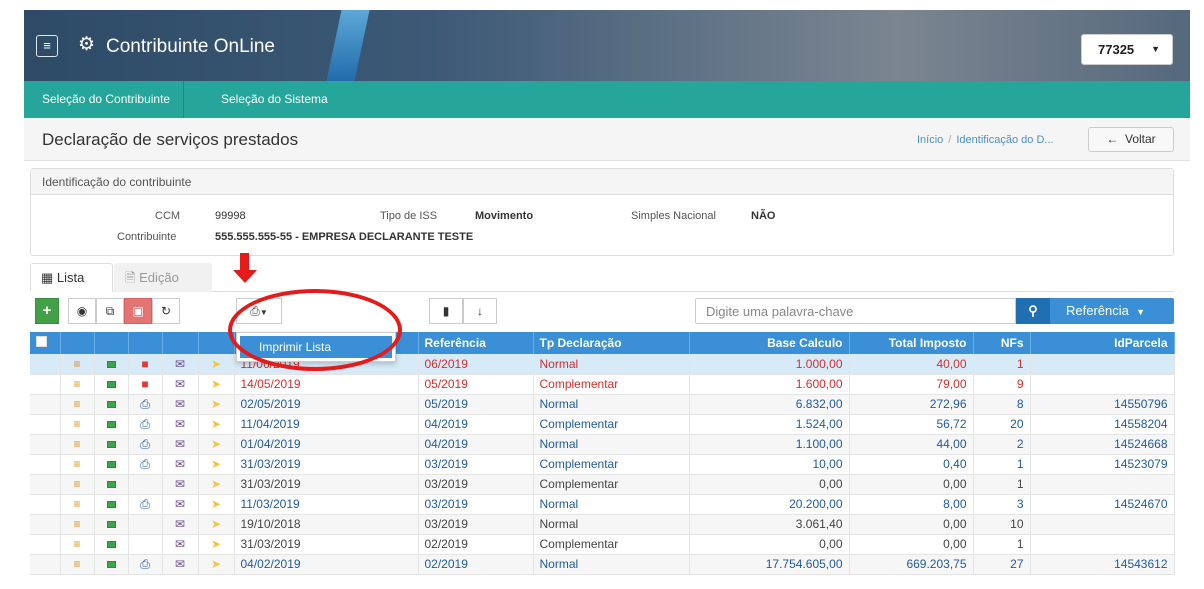 The image size is (1204, 589). Describe the element at coordinates (480, 311) in the screenshot. I see `download-icon: ↓` at that location.